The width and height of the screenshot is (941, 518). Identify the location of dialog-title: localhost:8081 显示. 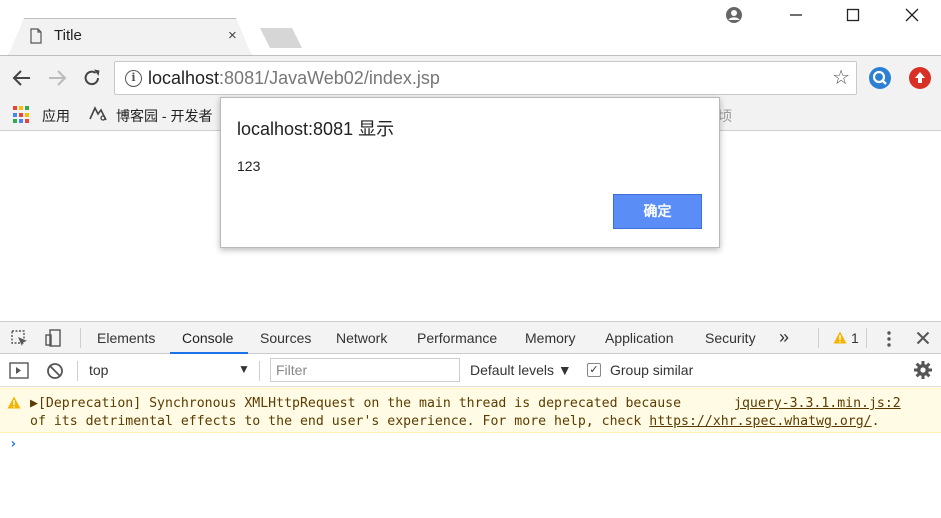
(316, 129).